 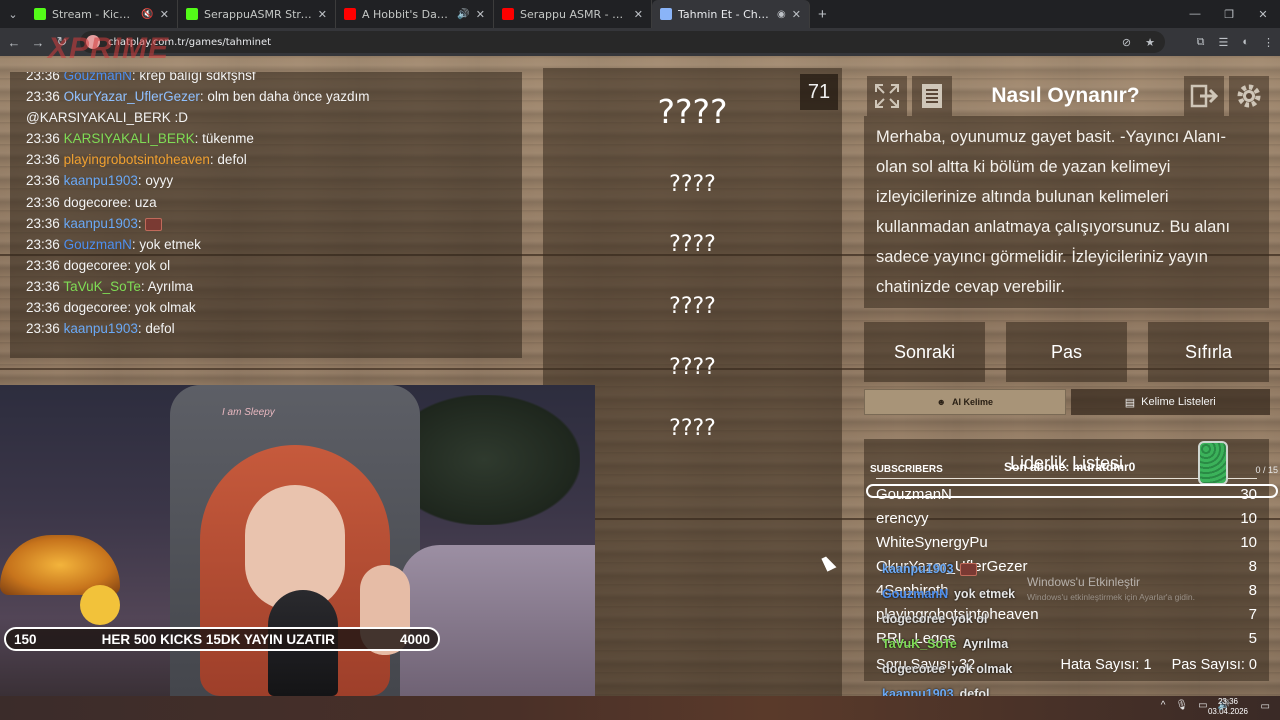 I want to click on clipboard-icon: ▤, so click(x=1130, y=402).